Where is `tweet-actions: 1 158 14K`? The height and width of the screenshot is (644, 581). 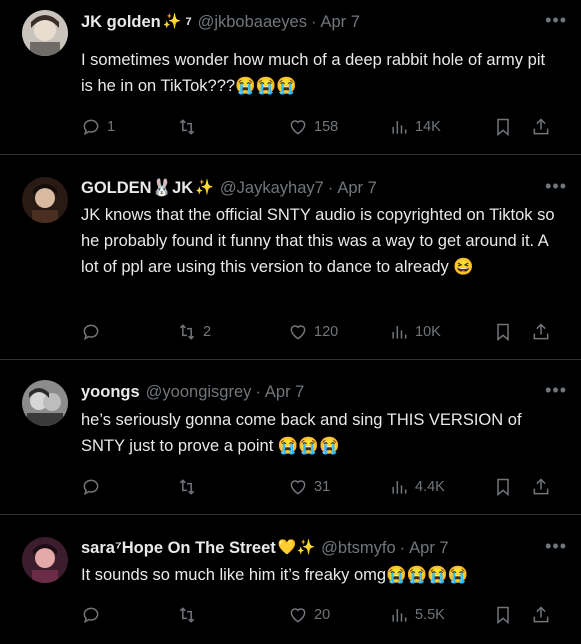
tweet-actions: 1 158 14K is located at coordinates (321, 129).